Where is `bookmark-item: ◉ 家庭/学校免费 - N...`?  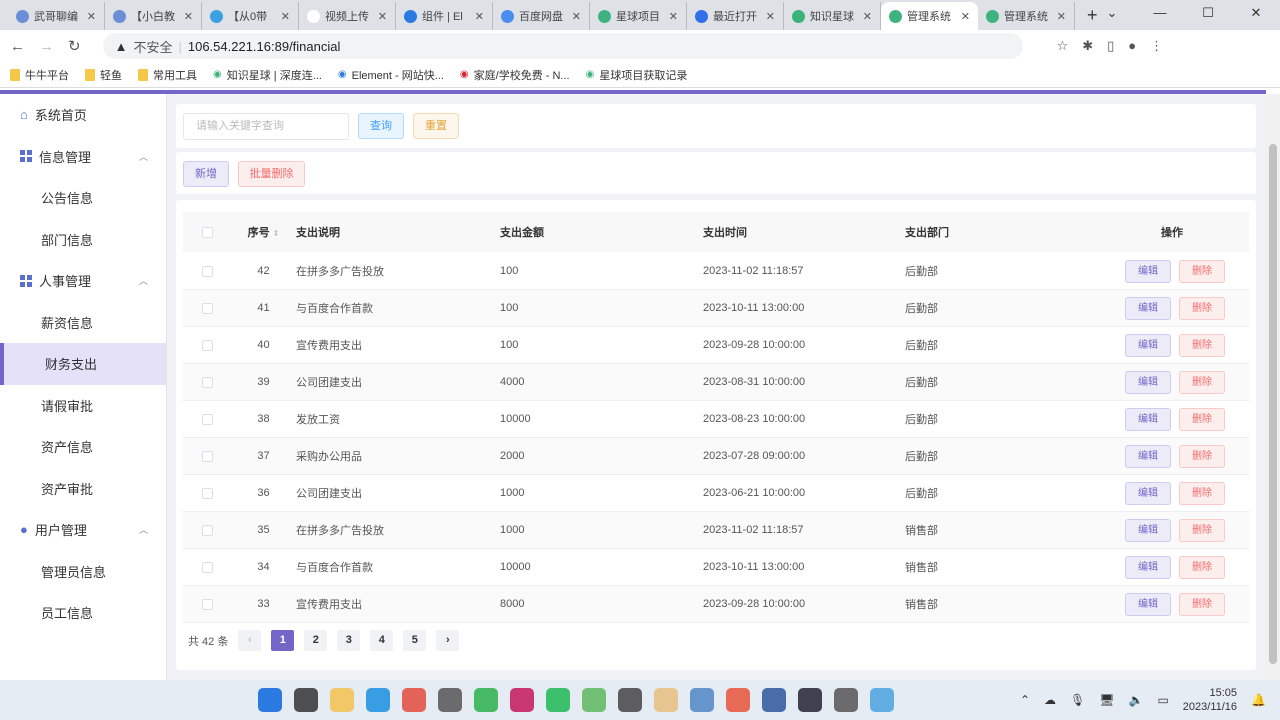 bookmark-item: ◉ 家庭/学校免费 - N... is located at coordinates (515, 75).